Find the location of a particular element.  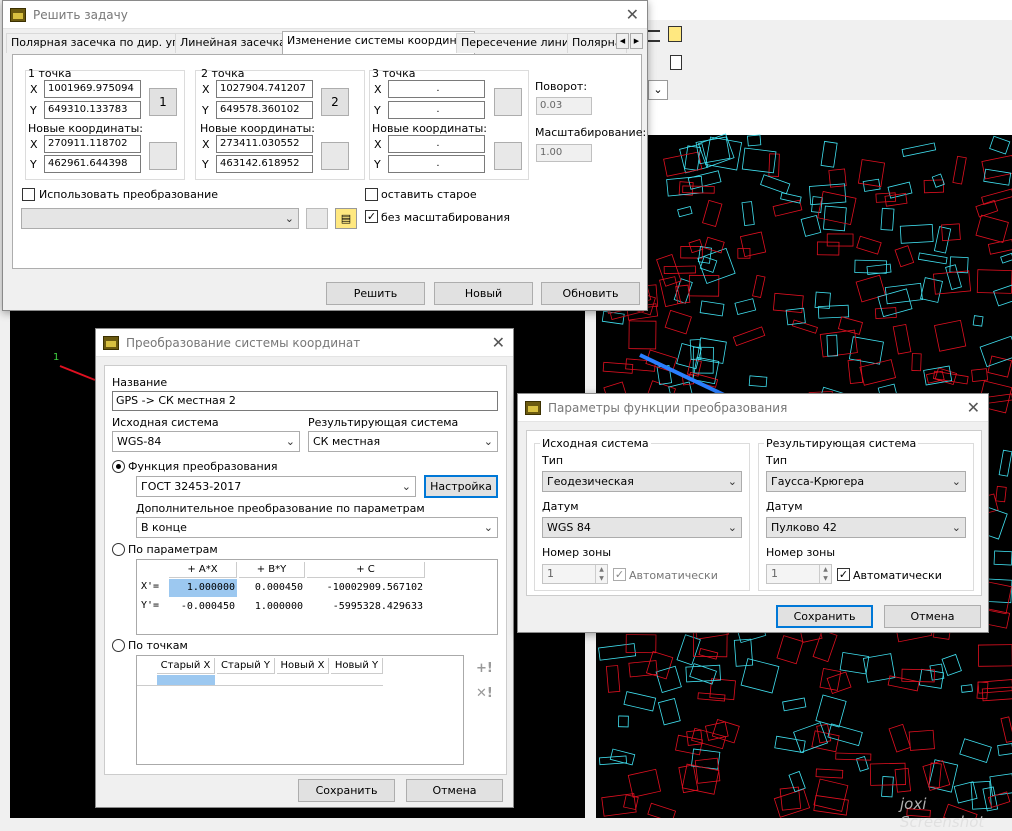

by-params-label: По параметрам is located at coordinates (173, 549).